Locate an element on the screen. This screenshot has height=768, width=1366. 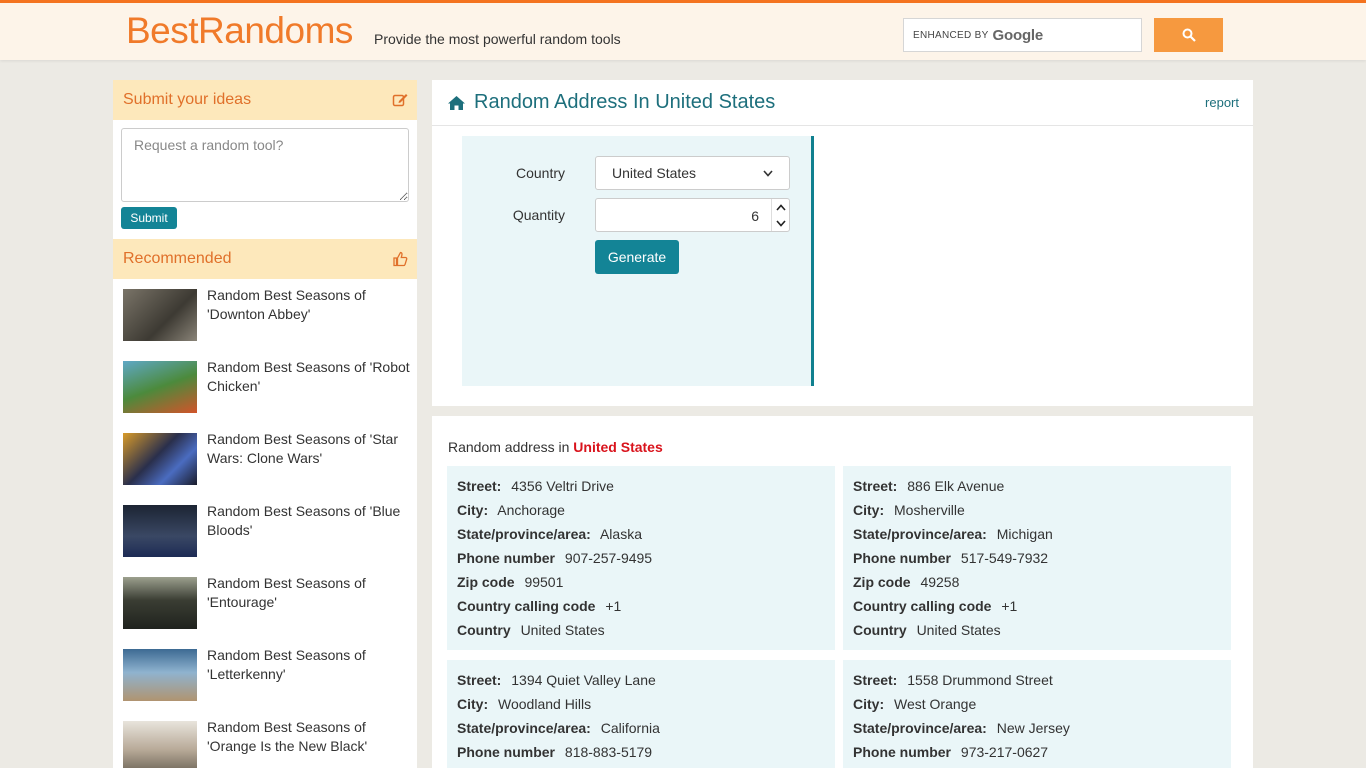
search-input: ENHANCED BY Google is located at coordinates (1022, 35).